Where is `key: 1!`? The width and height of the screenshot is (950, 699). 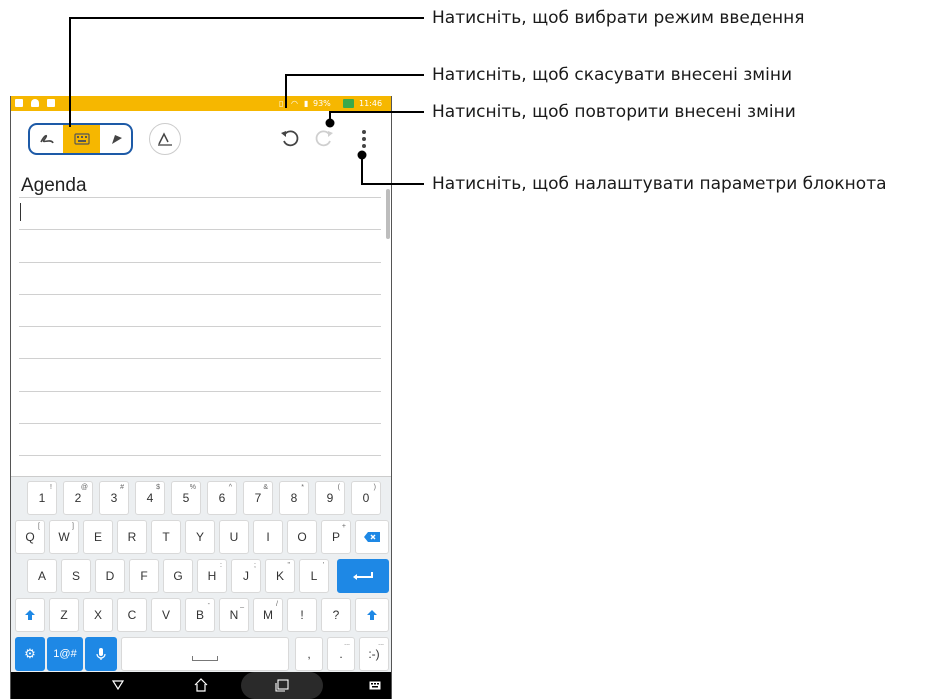 key: 1! is located at coordinates (42, 498).